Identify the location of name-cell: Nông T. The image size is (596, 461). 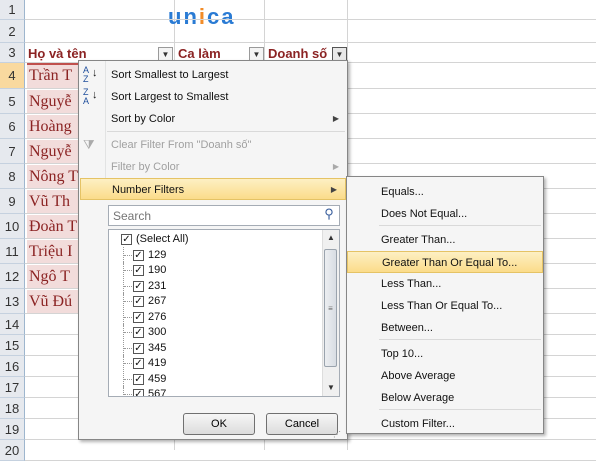
(53, 176).